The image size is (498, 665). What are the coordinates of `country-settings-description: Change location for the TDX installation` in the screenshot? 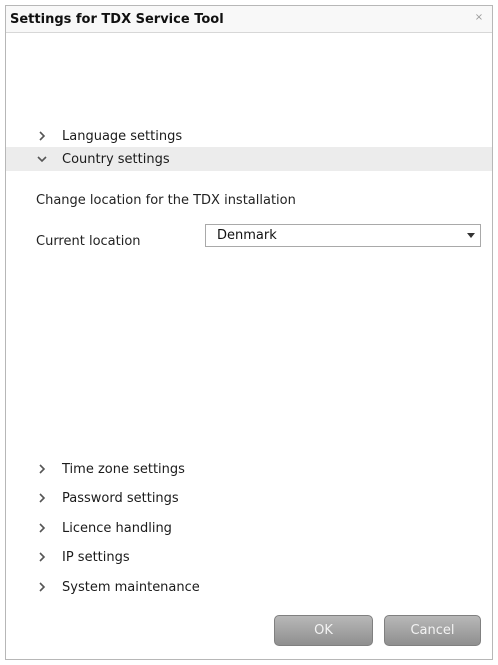 It's located at (166, 200).